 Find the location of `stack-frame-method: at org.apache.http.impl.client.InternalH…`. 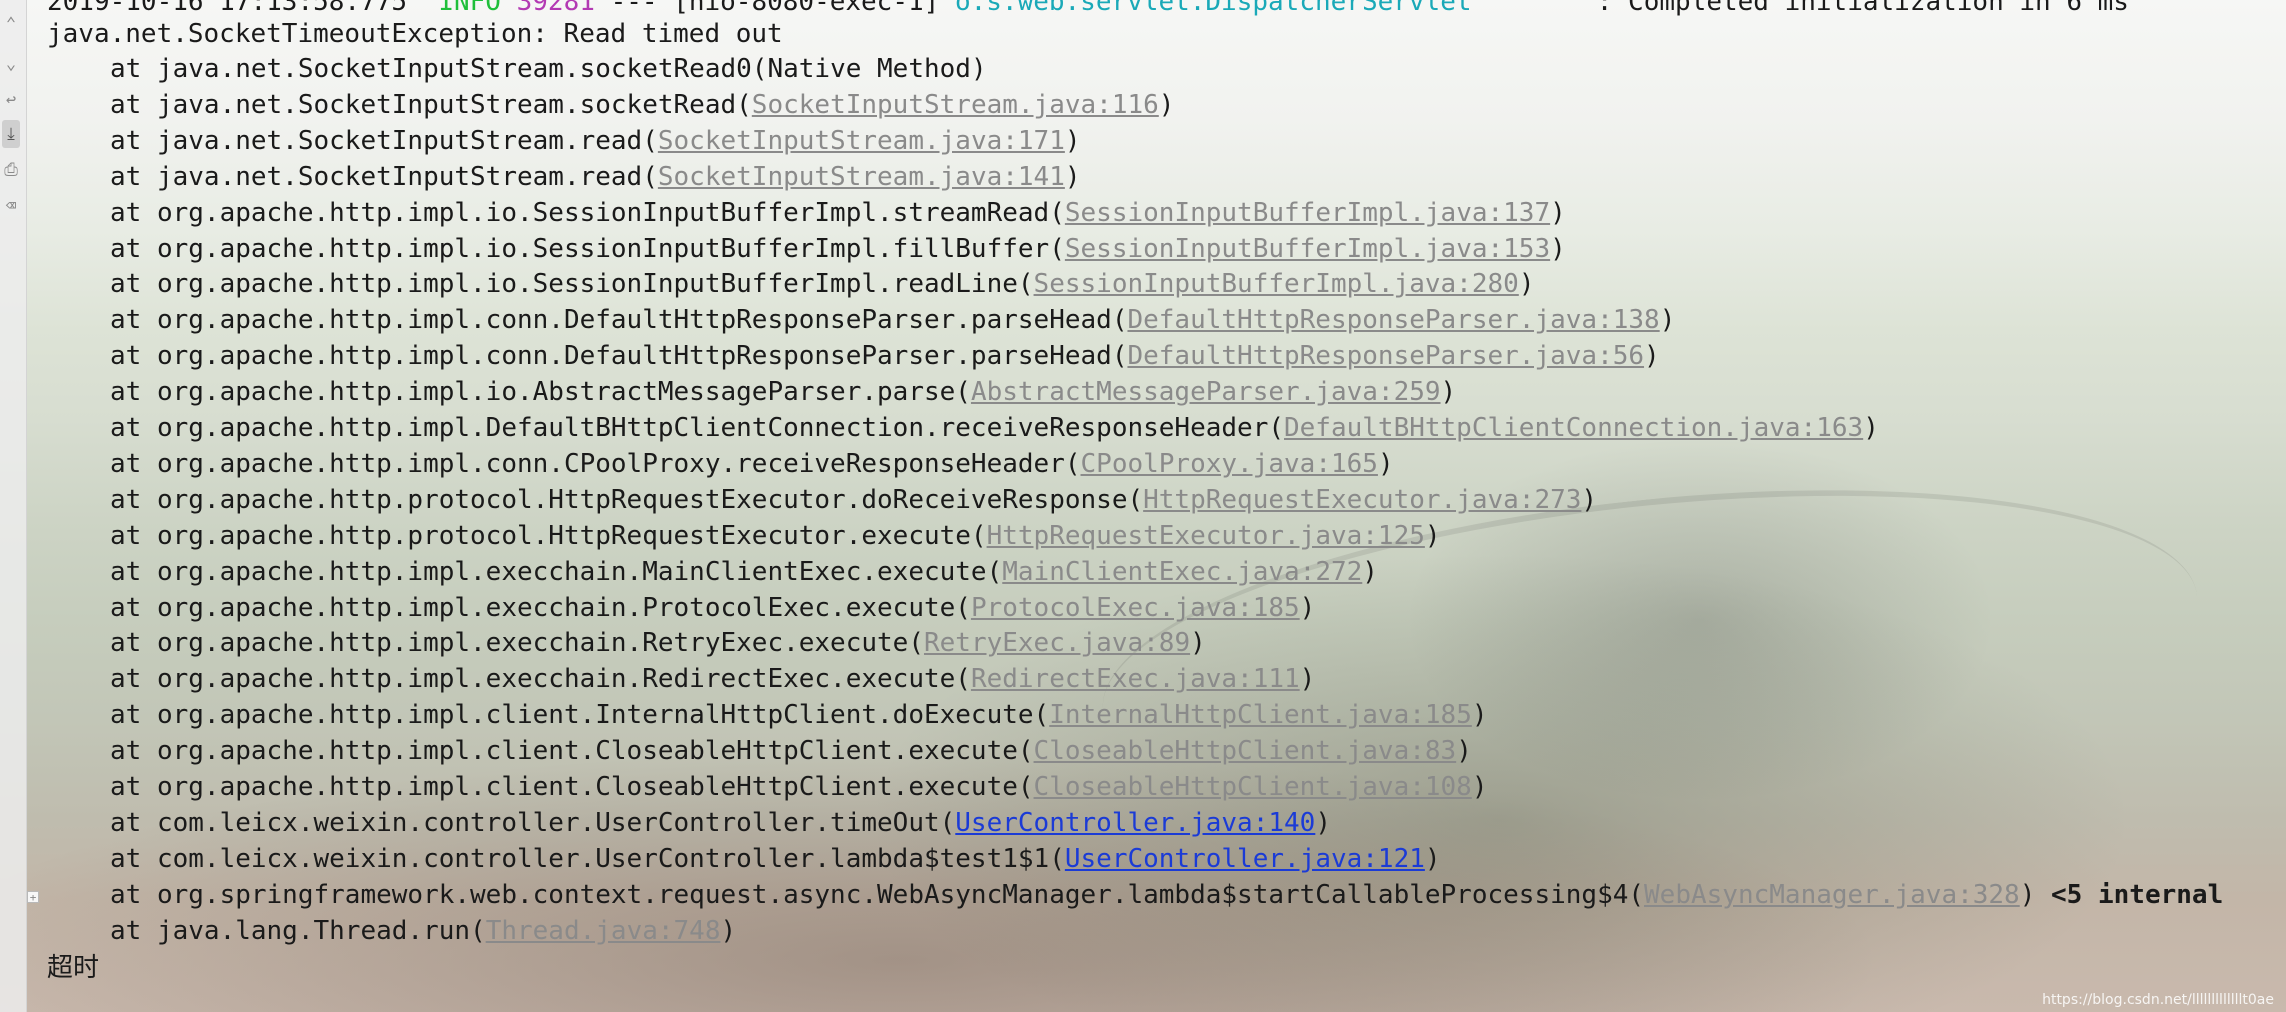

stack-frame-method: at org.apache.http.impl.client.InternalH… is located at coordinates (580, 715).